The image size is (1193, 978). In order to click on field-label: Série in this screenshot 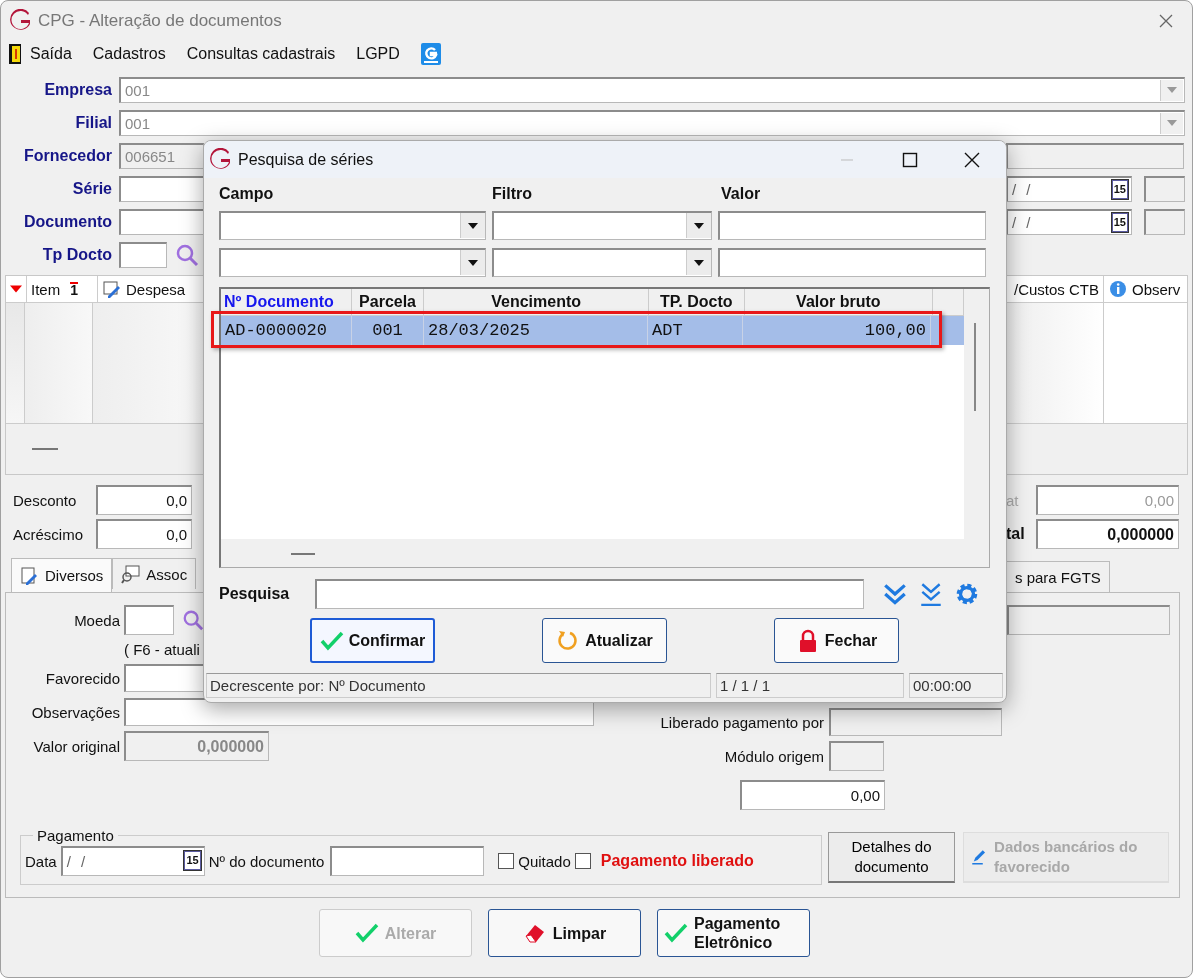, I will do `click(91, 188)`.